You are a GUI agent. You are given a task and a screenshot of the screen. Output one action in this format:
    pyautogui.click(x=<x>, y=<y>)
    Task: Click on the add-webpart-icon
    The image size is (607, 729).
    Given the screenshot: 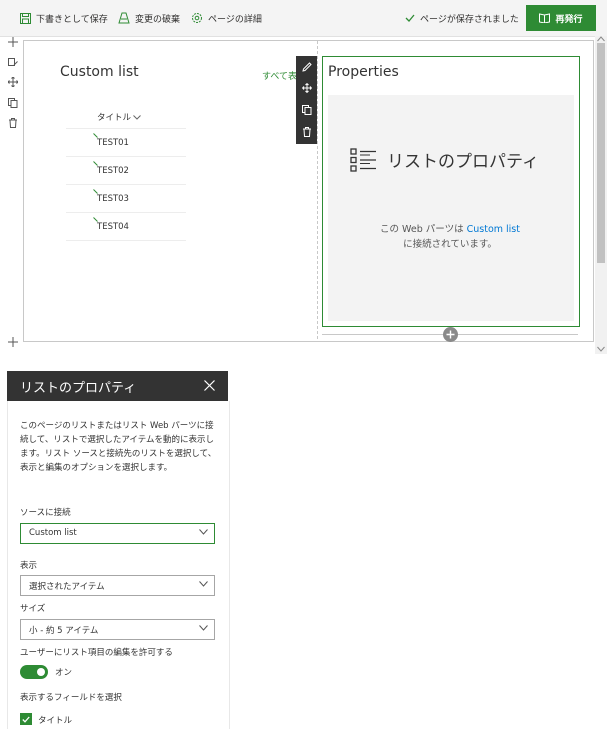 What is the action you would take?
    pyautogui.click(x=13, y=42)
    